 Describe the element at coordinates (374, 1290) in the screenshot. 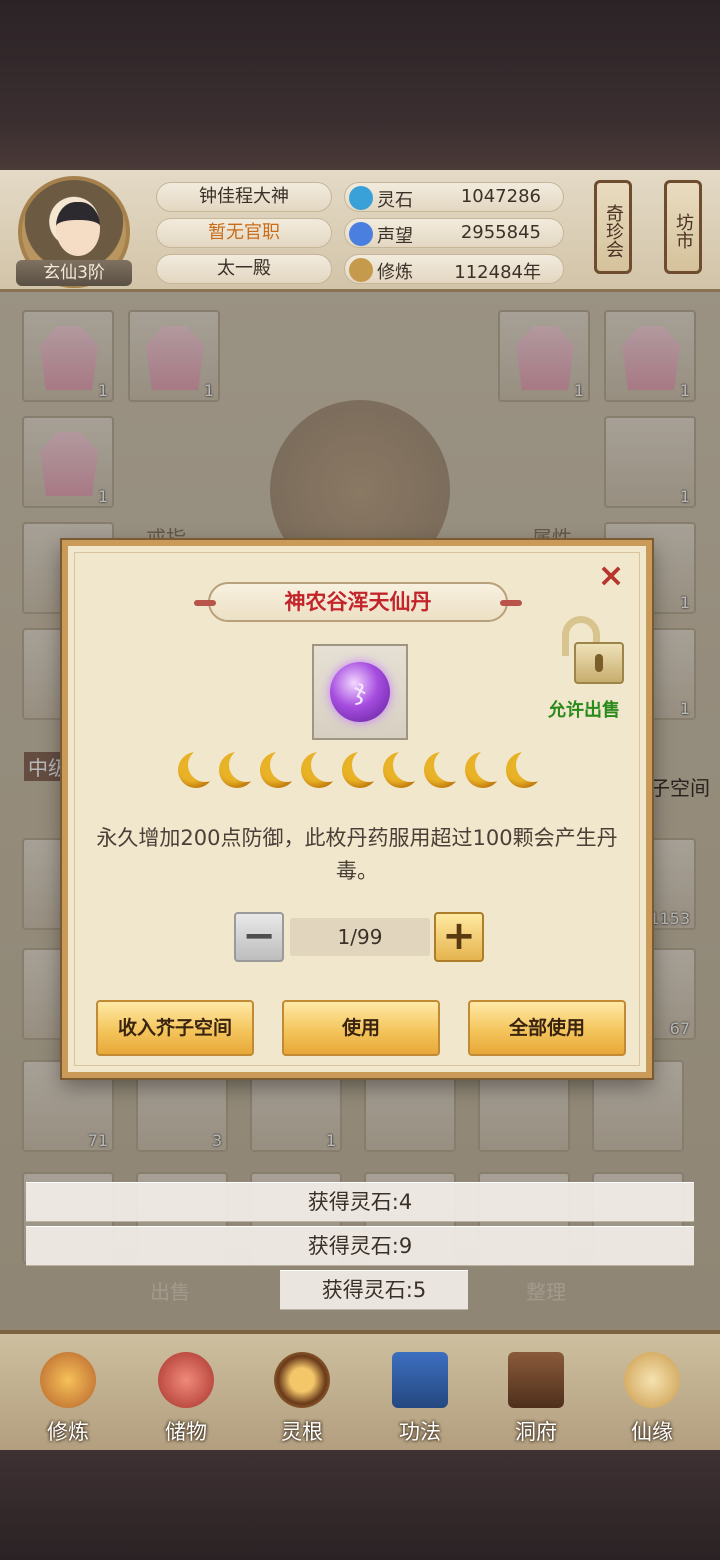

I see `reward-notice: 获得灵石:5` at that location.